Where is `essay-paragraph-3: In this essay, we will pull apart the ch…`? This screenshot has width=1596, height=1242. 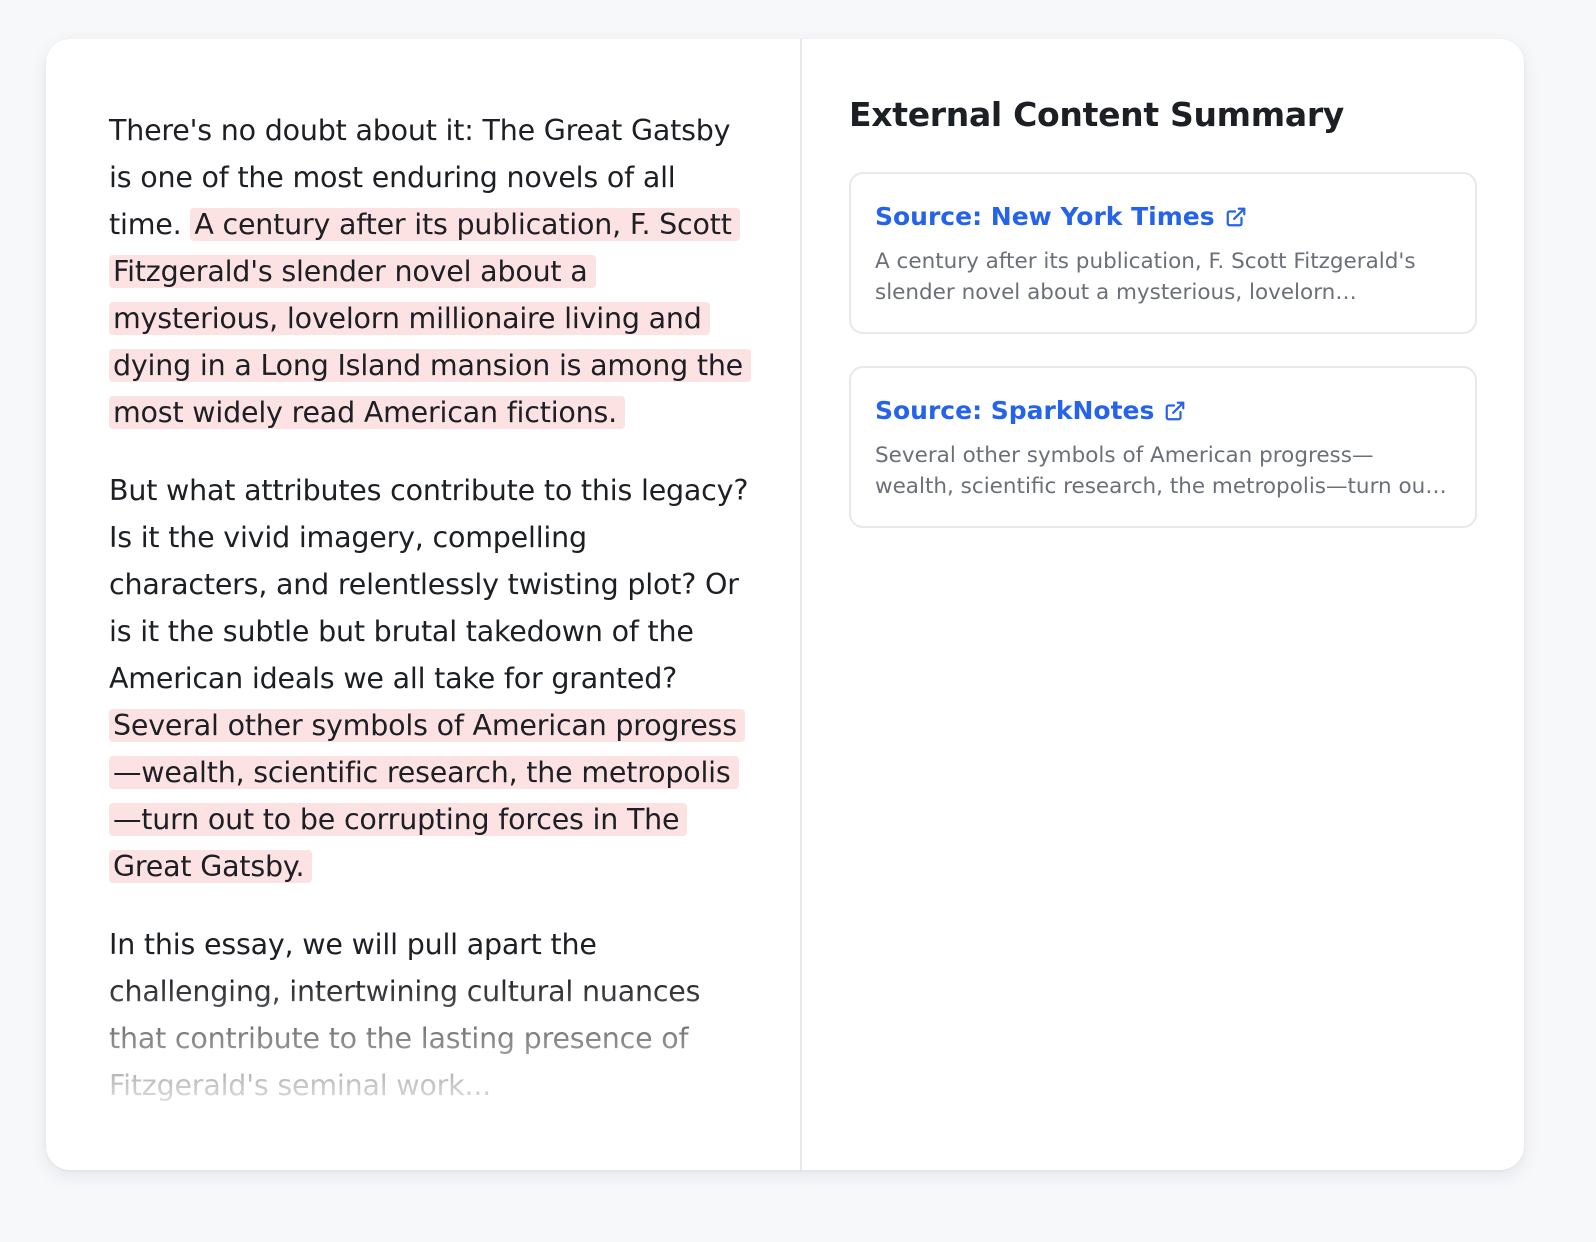 essay-paragraph-3: In this essay, we will pull apart the ch… is located at coordinates (405, 1015).